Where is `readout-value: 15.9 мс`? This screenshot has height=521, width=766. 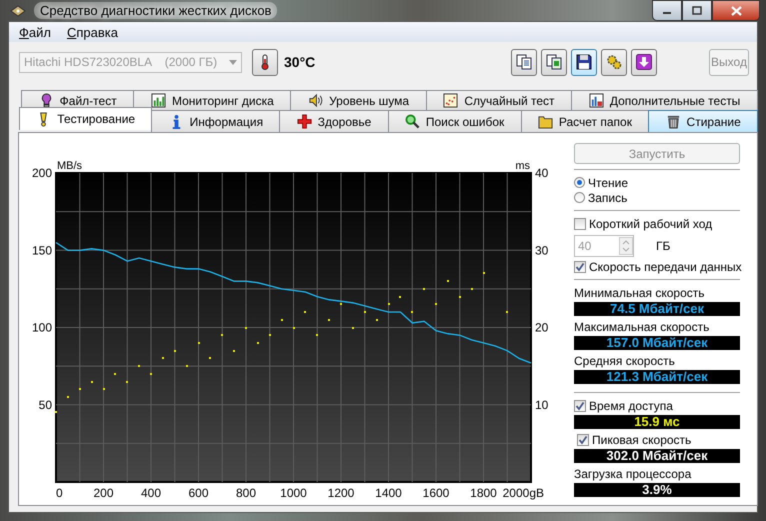
readout-value: 15.9 мс is located at coordinates (657, 422).